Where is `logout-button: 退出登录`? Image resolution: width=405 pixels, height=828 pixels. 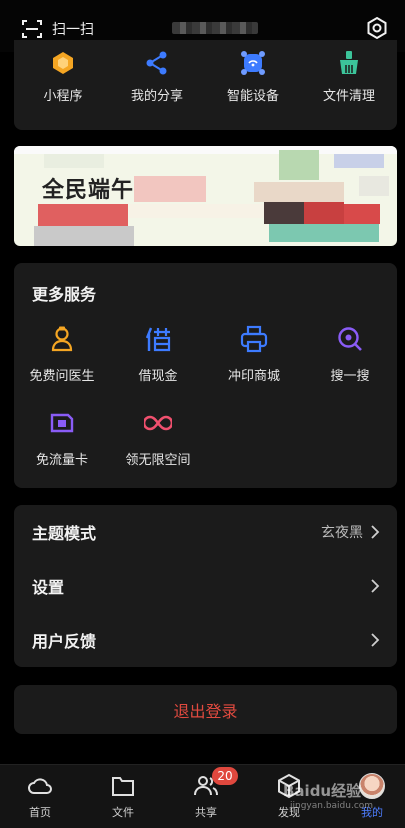 logout-button: 退出登录 is located at coordinates (205, 709).